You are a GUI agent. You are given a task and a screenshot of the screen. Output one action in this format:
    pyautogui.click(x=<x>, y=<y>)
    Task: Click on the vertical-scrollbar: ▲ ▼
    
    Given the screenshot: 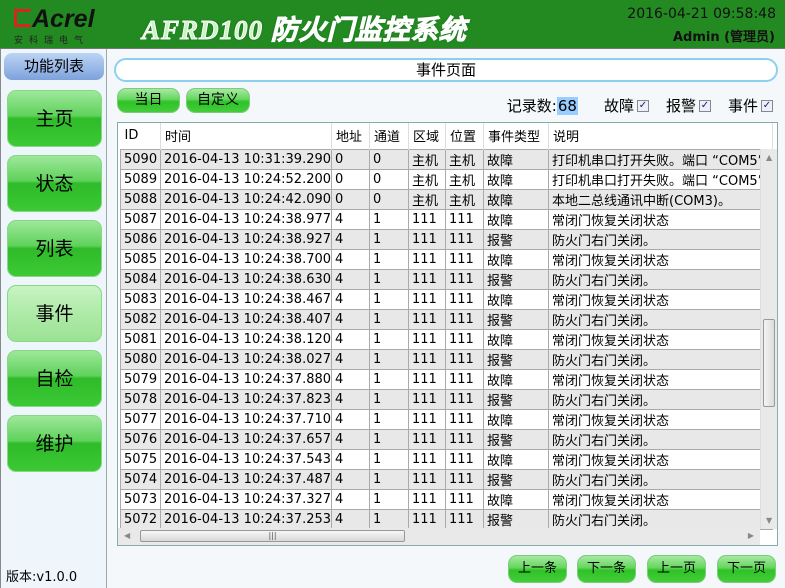 What is the action you would take?
    pyautogui.click(x=768, y=339)
    